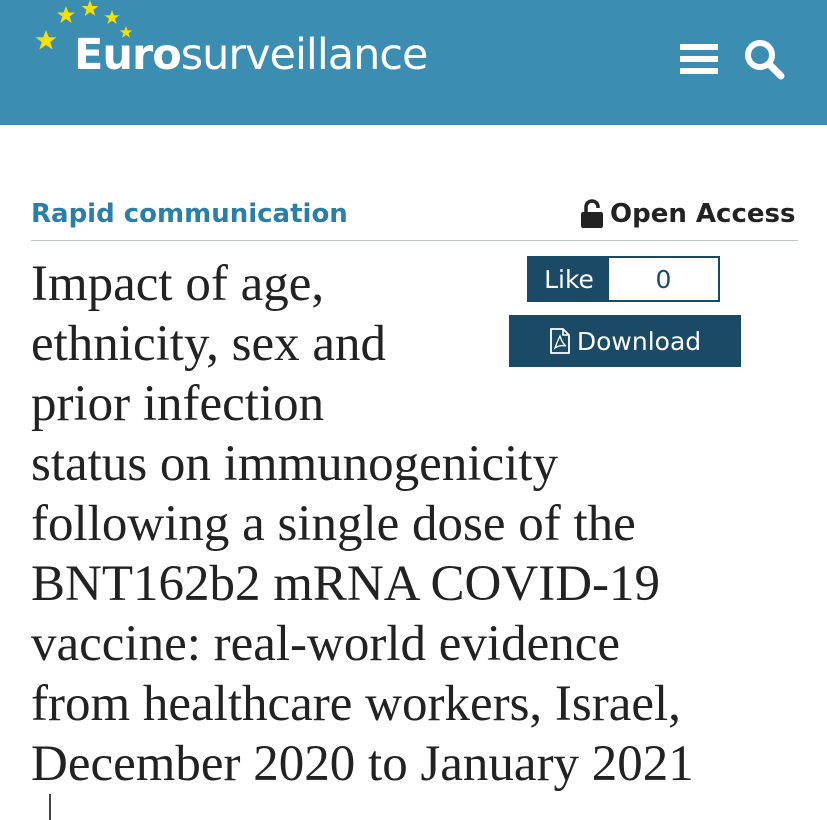 This screenshot has width=827, height=820. What do you see at coordinates (764, 59) in the screenshot?
I see `search-icon` at bounding box center [764, 59].